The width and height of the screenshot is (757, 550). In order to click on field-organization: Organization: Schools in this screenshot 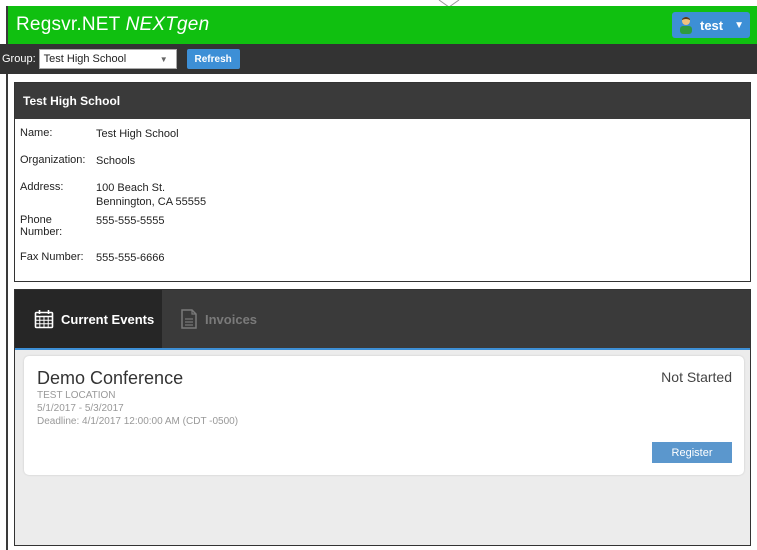, I will do `click(385, 161)`.